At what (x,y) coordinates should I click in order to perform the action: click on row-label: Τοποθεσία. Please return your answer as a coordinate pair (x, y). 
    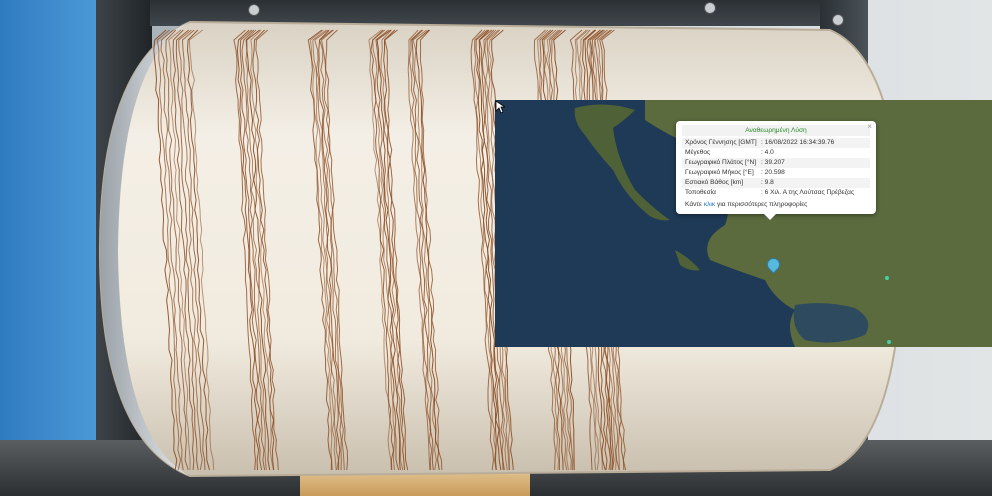
    Looking at the image, I should click on (700, 192).